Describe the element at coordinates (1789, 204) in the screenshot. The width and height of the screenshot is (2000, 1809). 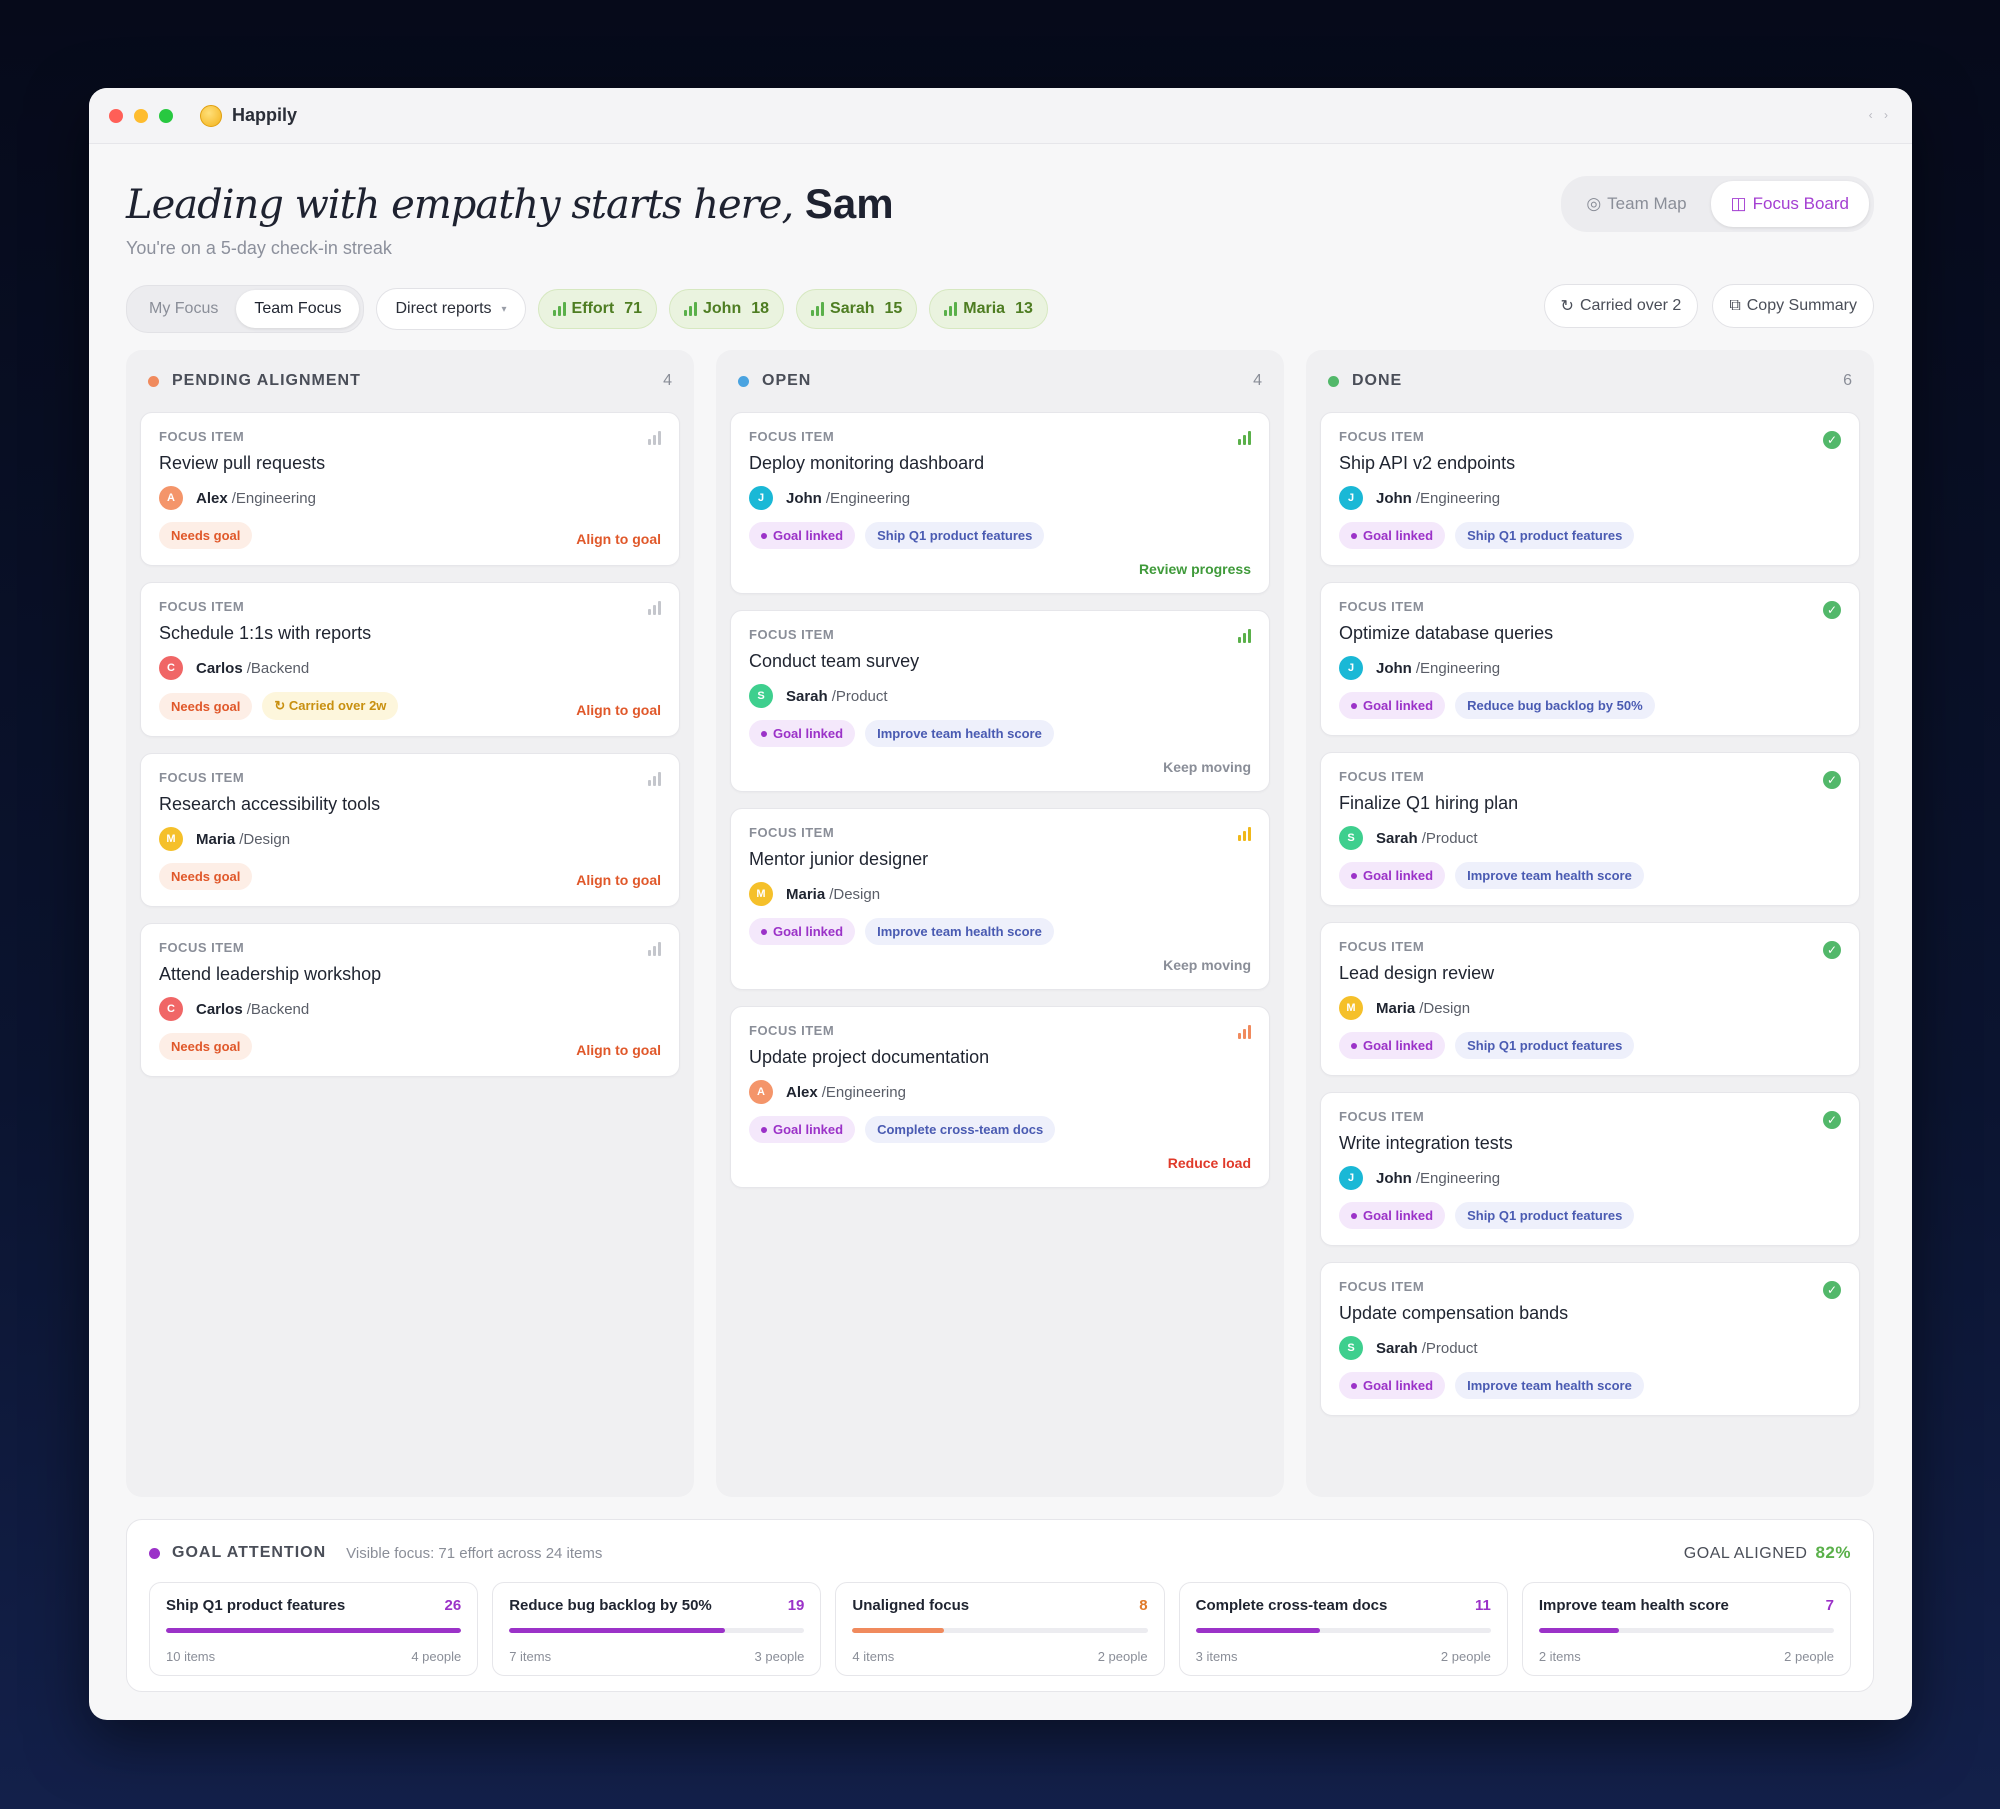
I see `focus-board-tab: ◫ Focus Board` at that location.